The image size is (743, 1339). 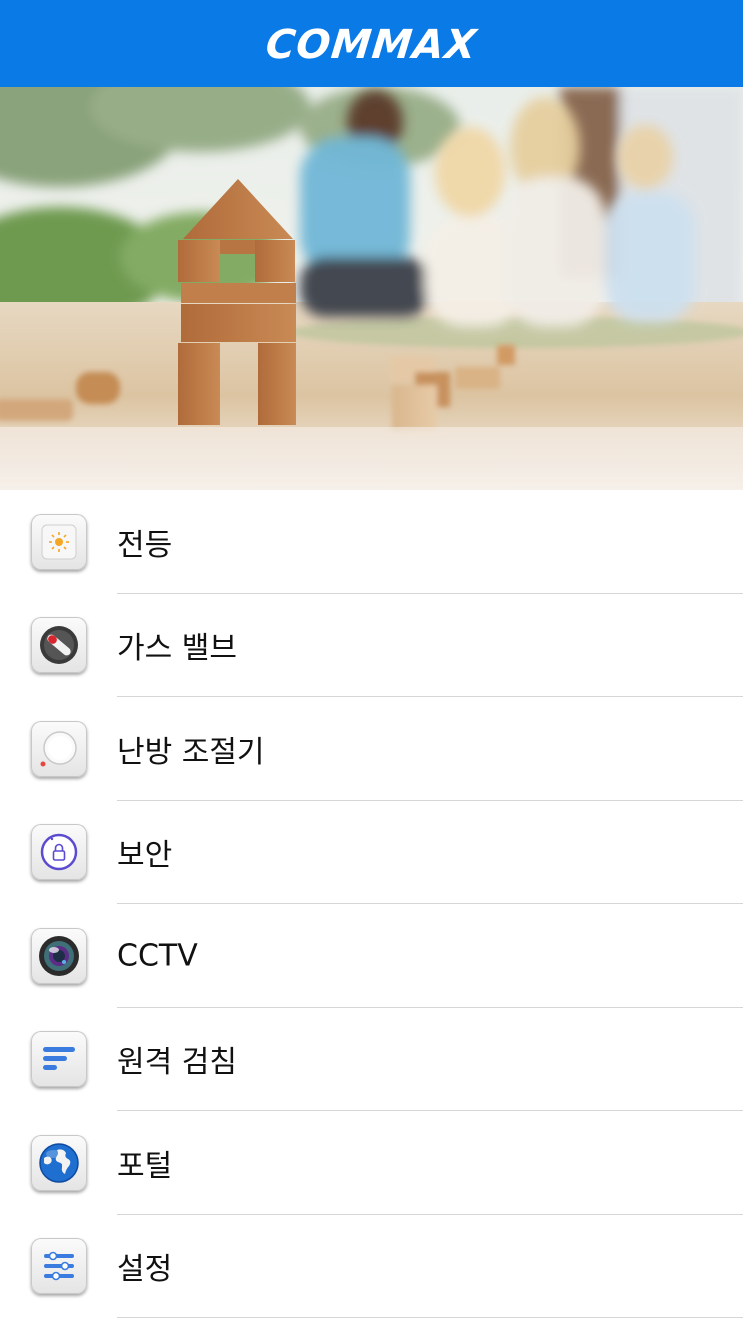 I want to click on menu-label: 난방 조절기, so click(x=191, y=752).